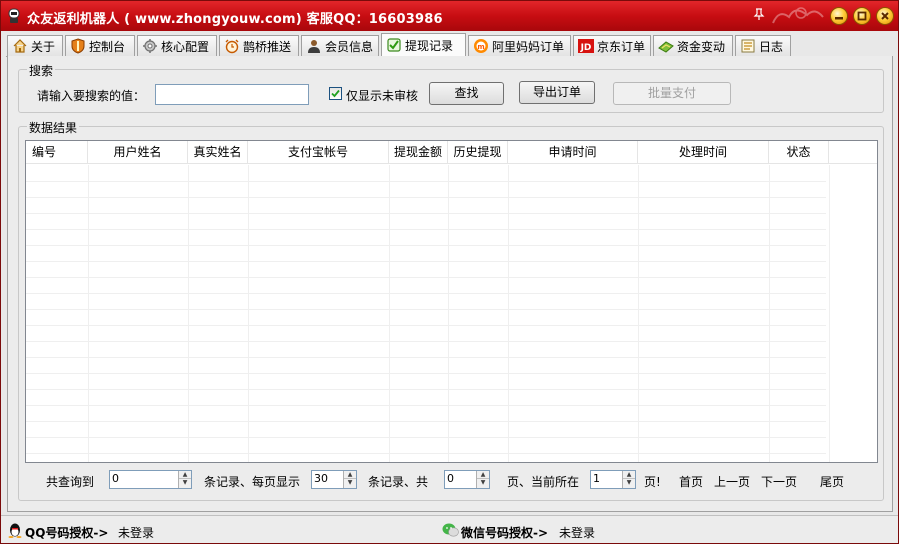 Image resolution: width=899 pixels, height=544 pixels. What do you see at coordinates (35, 45) in the screenshot?
I see `tab-about: 关于` at bounding box center [35, 45].